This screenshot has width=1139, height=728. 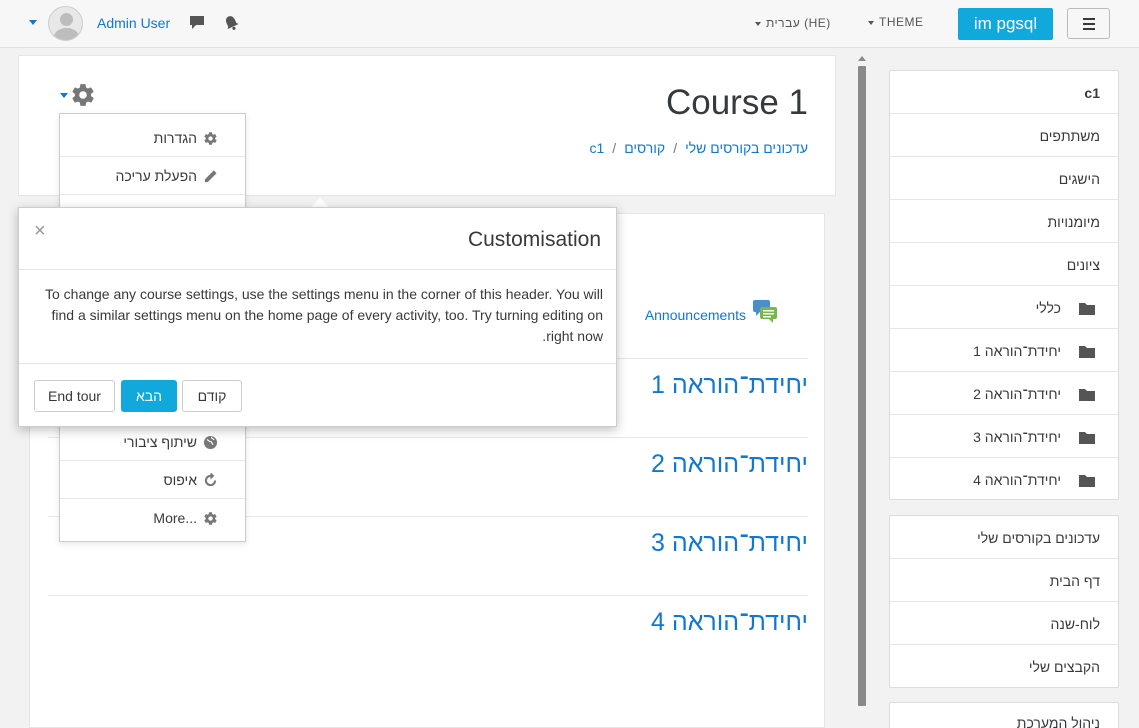 What do you see at coordinates (862, 58) in the screenshot?
I see `scroll-up-arrow-icon` at bounding box center [862, 58].